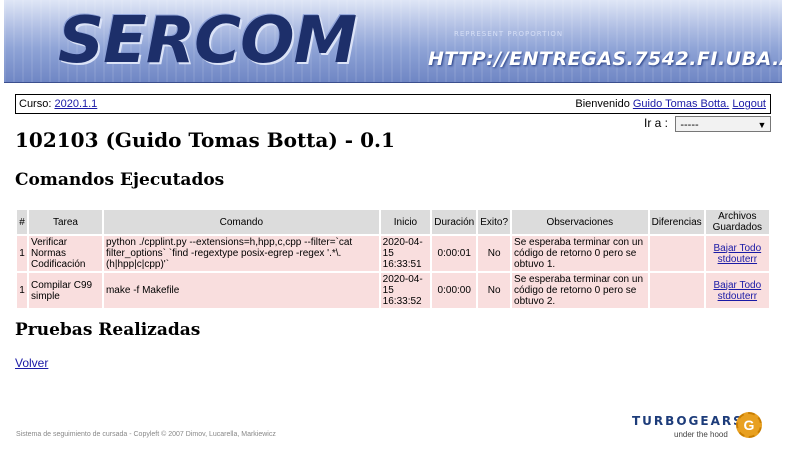 This screenshot has height=455, width=791. I want to click on gear-icon: G, so click(749, 425).